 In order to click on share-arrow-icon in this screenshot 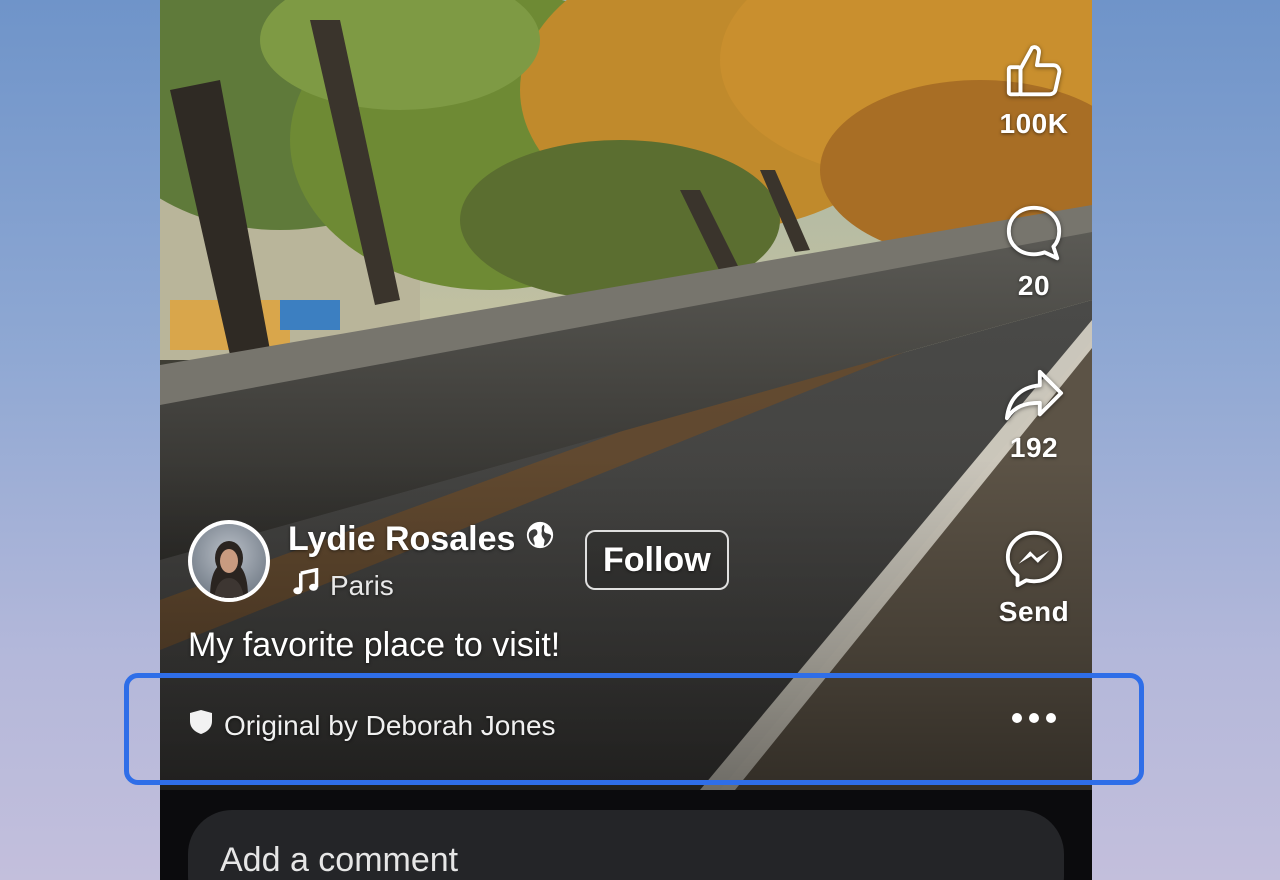, I will do `click(1033, 395)`.